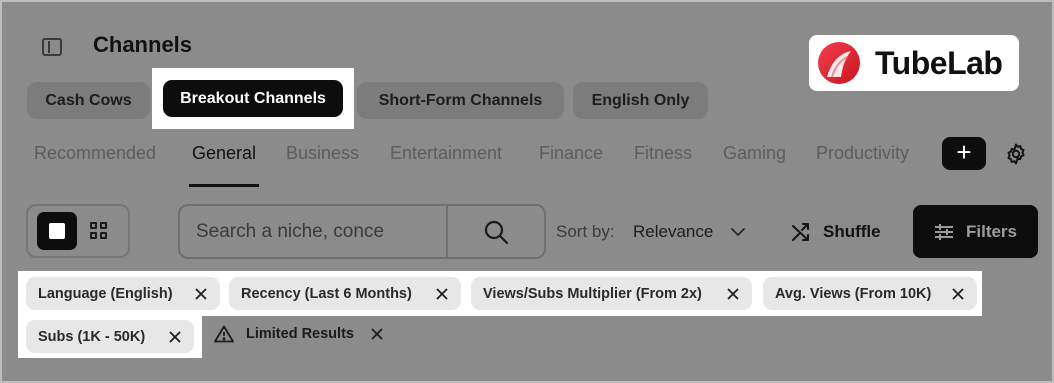  Describe the element at coordinates (224, 334) in the screenshot. I see `warning-icon` at that location.